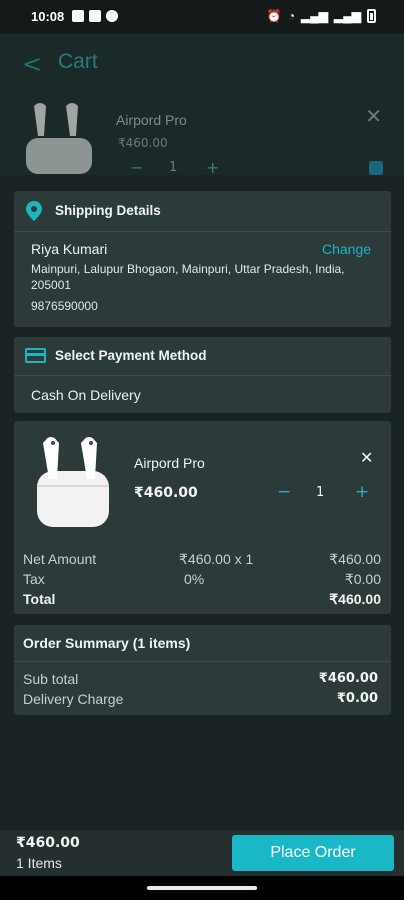 The height and width of the screenshot is (900, 404). Describe the element at coordinates (274, 16) in the screenshot. I see `alarm-icon: ⏰` at that location.